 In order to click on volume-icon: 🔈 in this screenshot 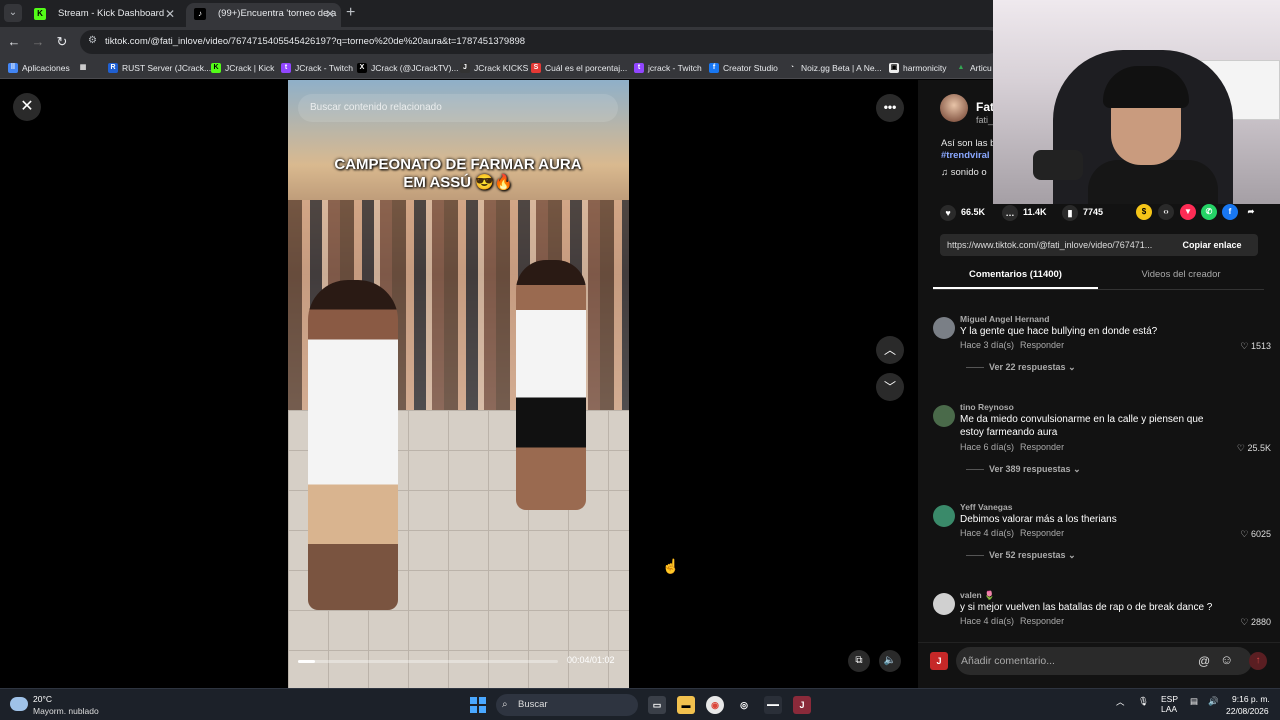, I will do `click(890, 661)`.